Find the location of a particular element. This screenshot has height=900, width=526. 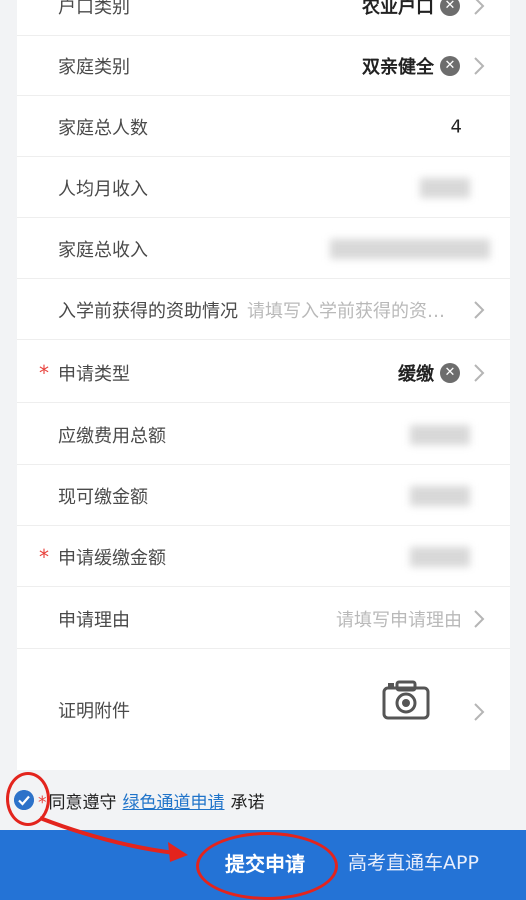

family-type-value: 双亲健全 is located at coordinates (398, 67).